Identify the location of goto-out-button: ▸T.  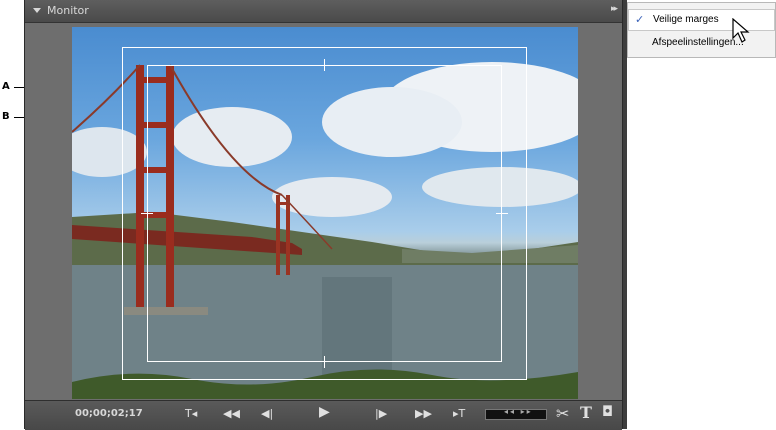
(459, 413).